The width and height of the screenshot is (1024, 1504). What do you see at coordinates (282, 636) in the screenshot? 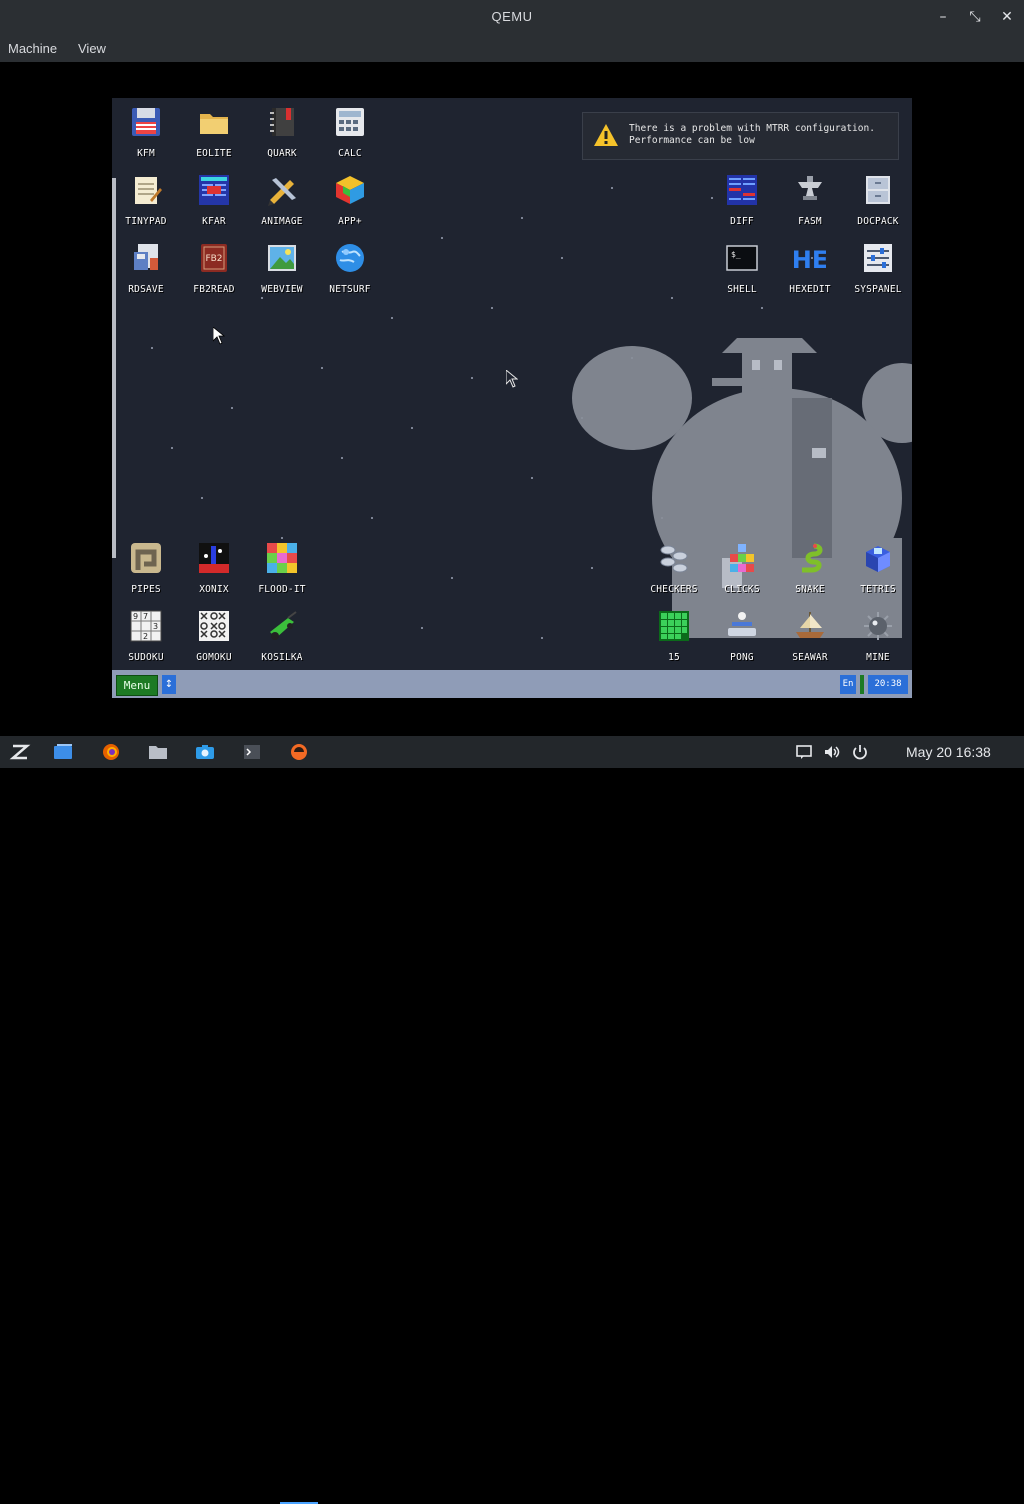
I see `desktop-icon-kosilka: KOSILKA` at bounding box center [282, 636].